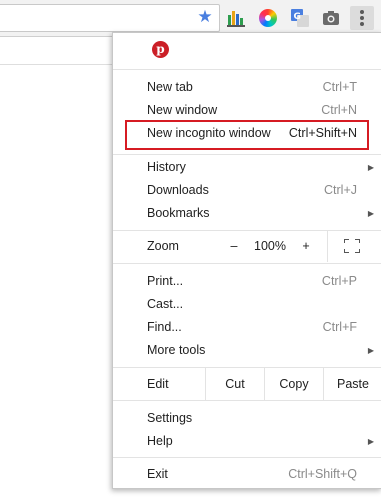 The width and height of the screenshot is (381, 501). I want to click on menu-item-history: History ▶, so click(247, 167).